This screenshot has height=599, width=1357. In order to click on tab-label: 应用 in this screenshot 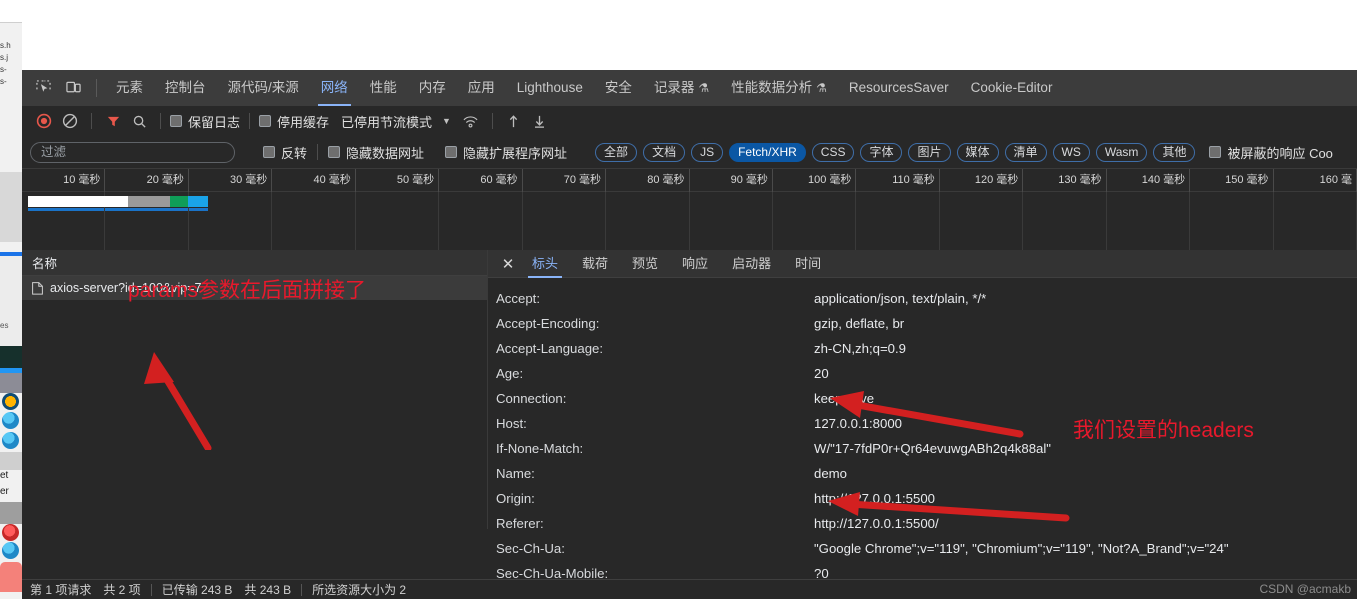, I will do `click(481, 87)`.